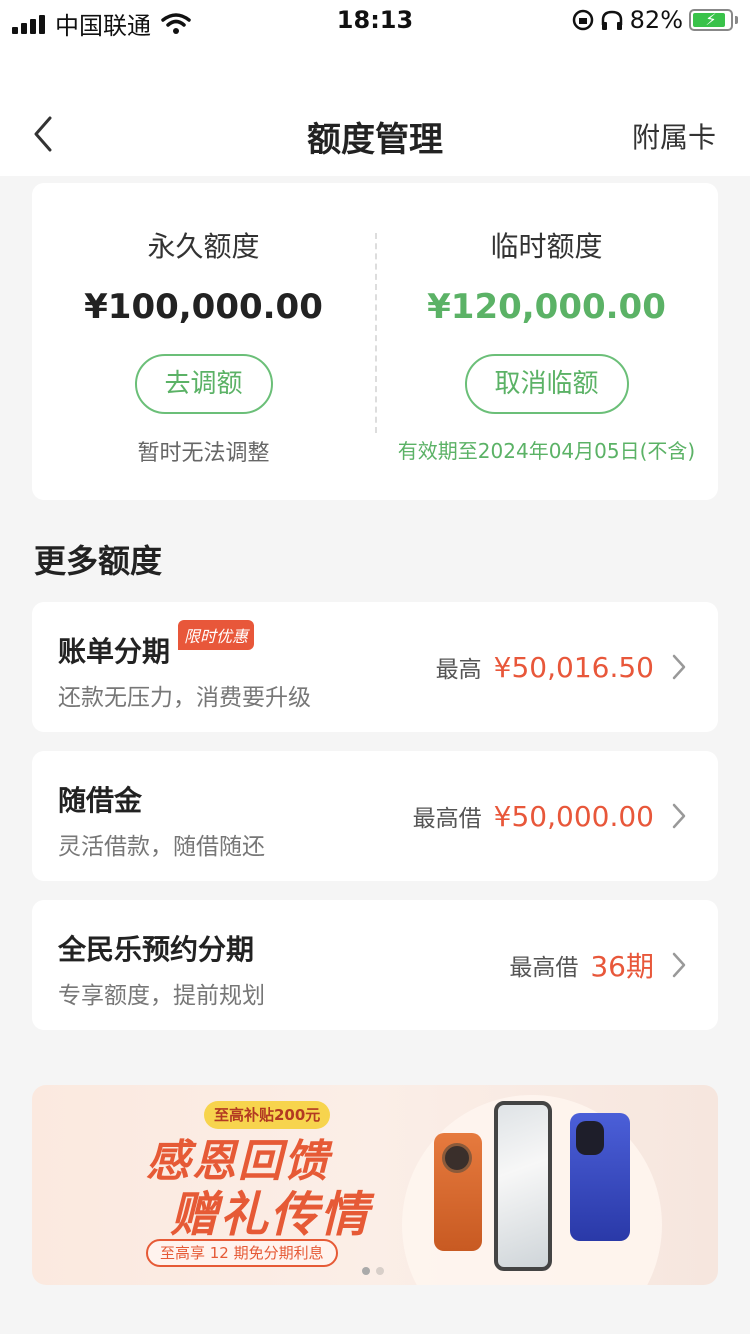 The image size is (750, 1334). Describe the element at coordinates (242, 1253) in the screenshot. I see `banner-pill: 至高享 12 期免分期利息` at that location.